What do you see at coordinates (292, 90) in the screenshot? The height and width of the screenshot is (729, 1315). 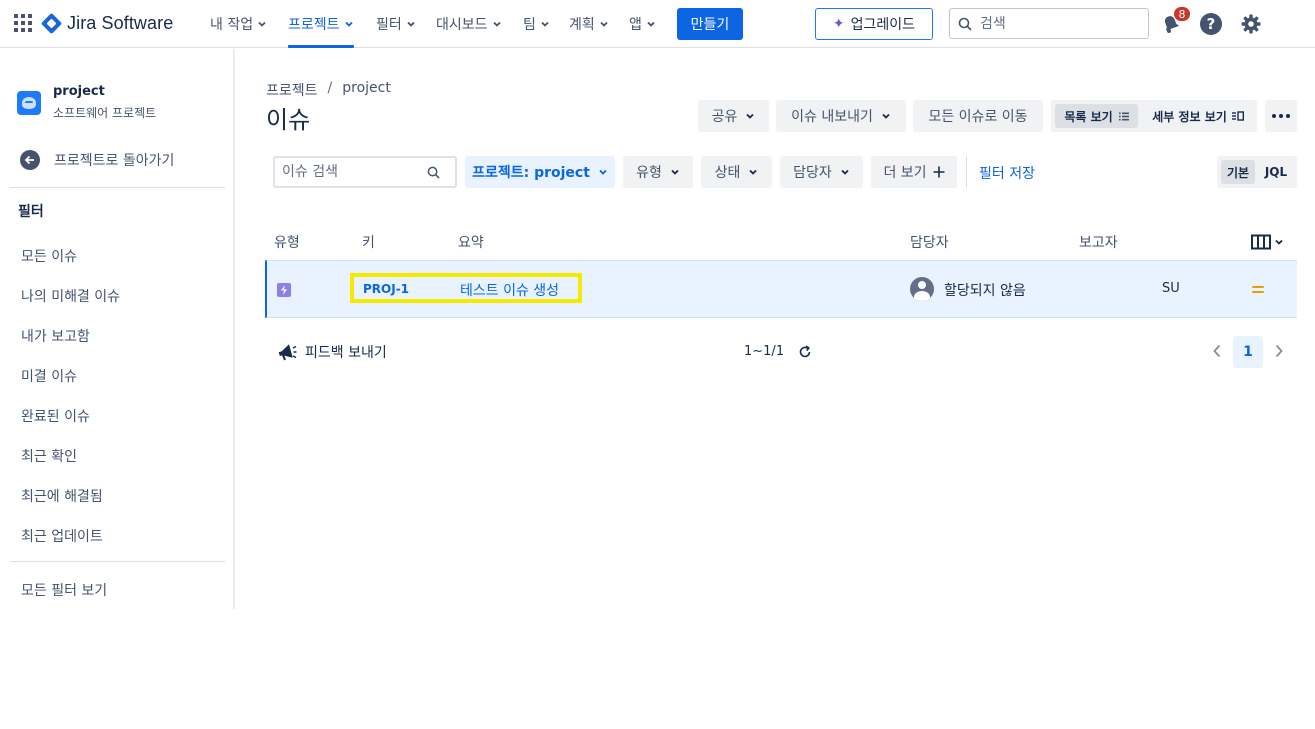 I see `breadcrumb-projects: 프로젝트` at bounding box center [292, 90].